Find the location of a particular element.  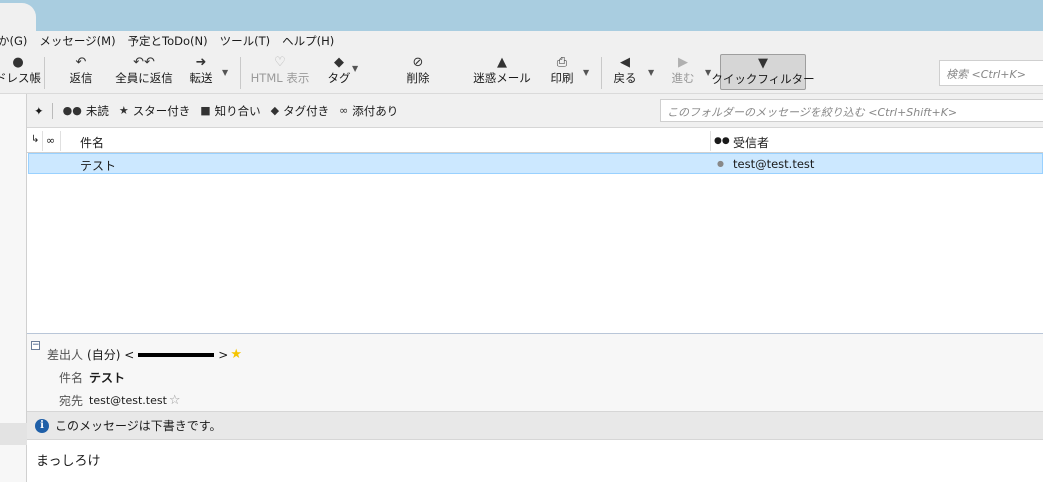

html-view-button: ♡ HTML 表示 is located at coordinates (280, 72).